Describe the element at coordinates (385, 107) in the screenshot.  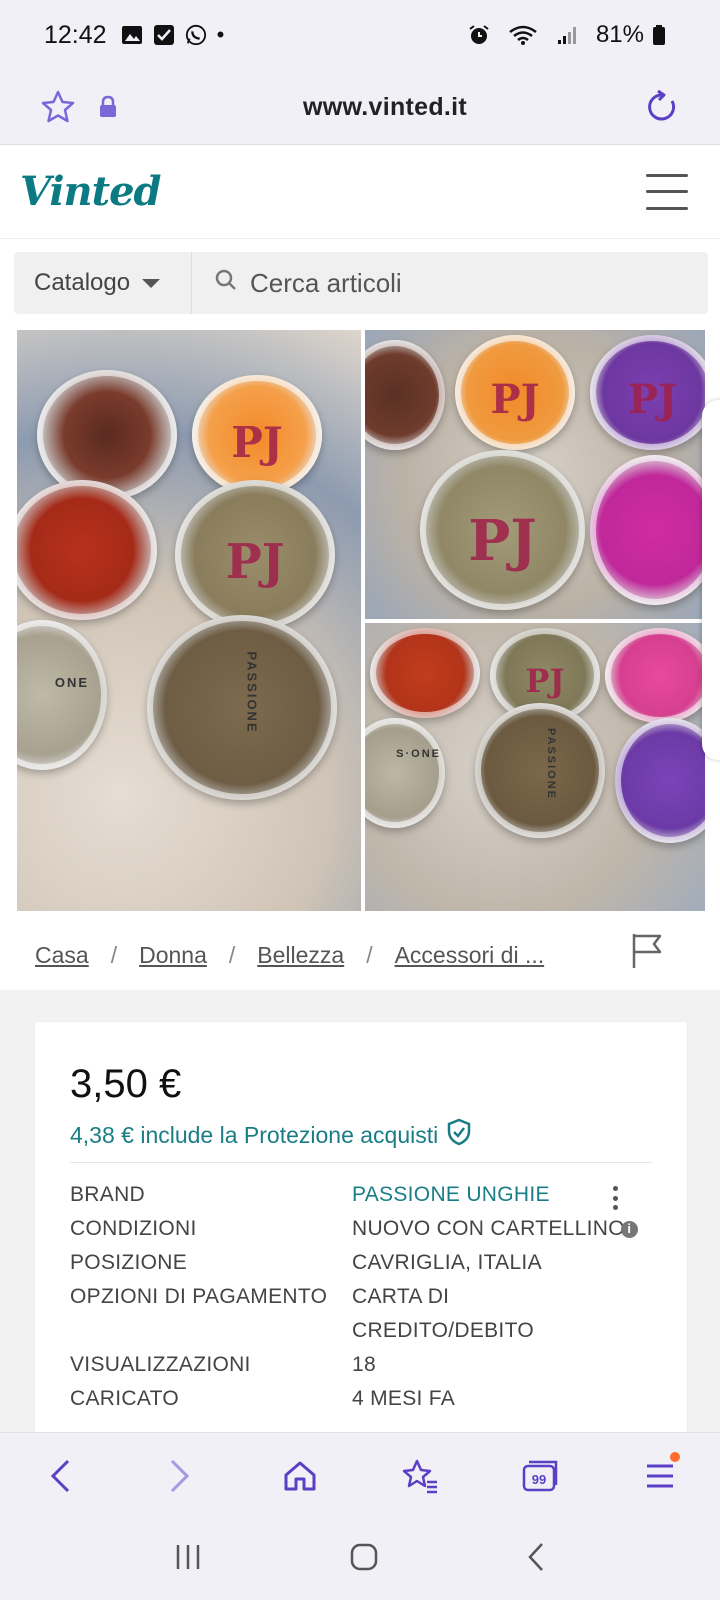
I see `url-display: www.vinted.it` at that location.